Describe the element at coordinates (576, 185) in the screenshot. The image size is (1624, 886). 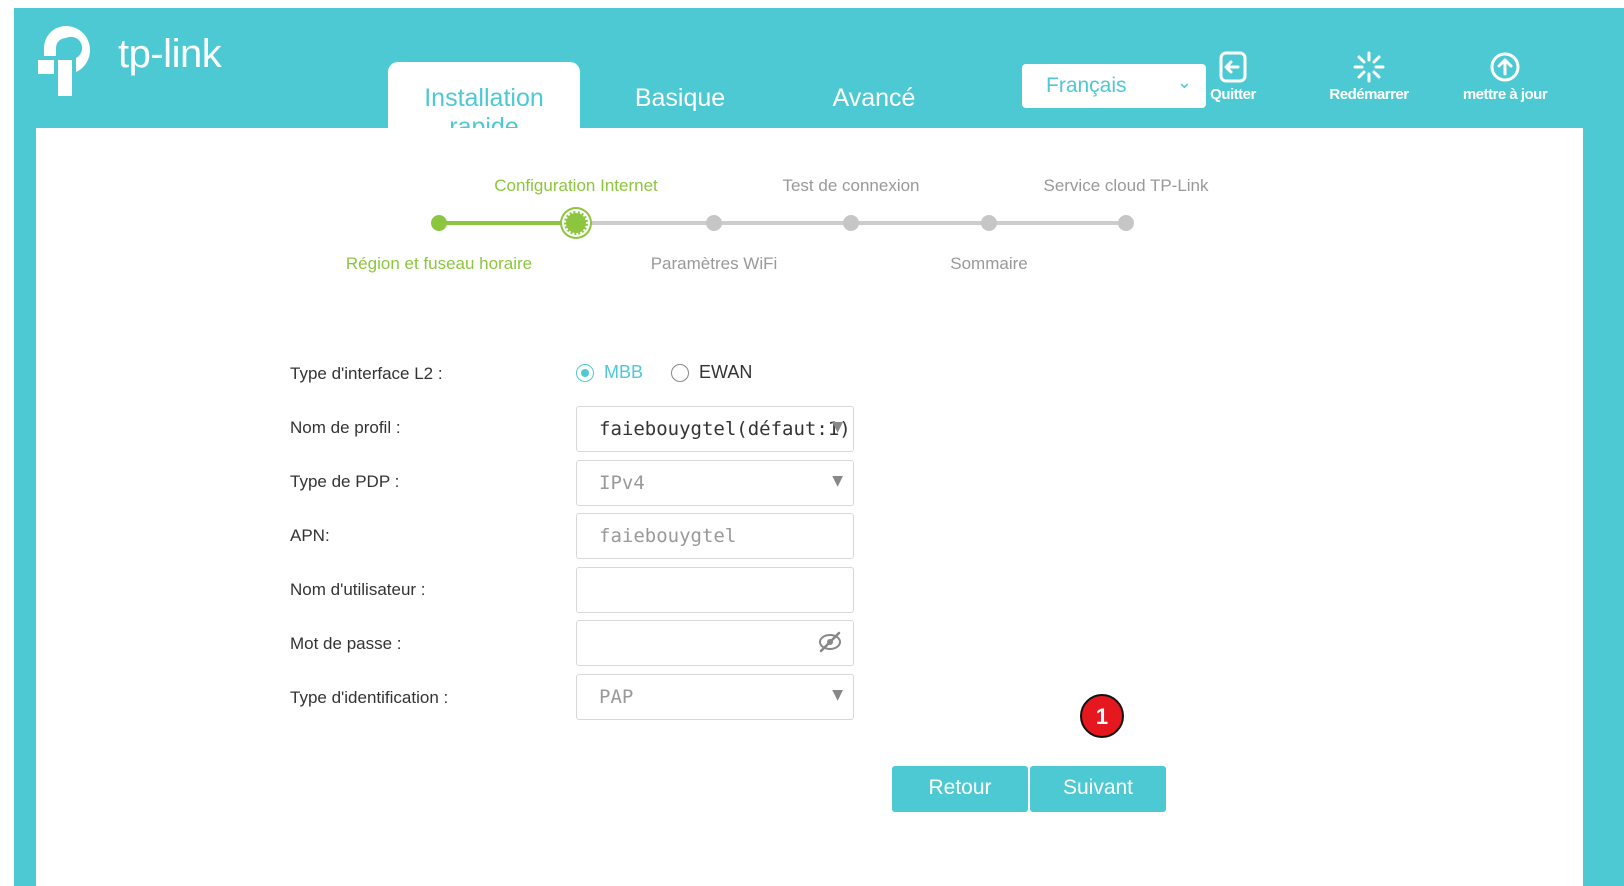
I see `step-label-configuration-internet: Configuration Internet` at that location.